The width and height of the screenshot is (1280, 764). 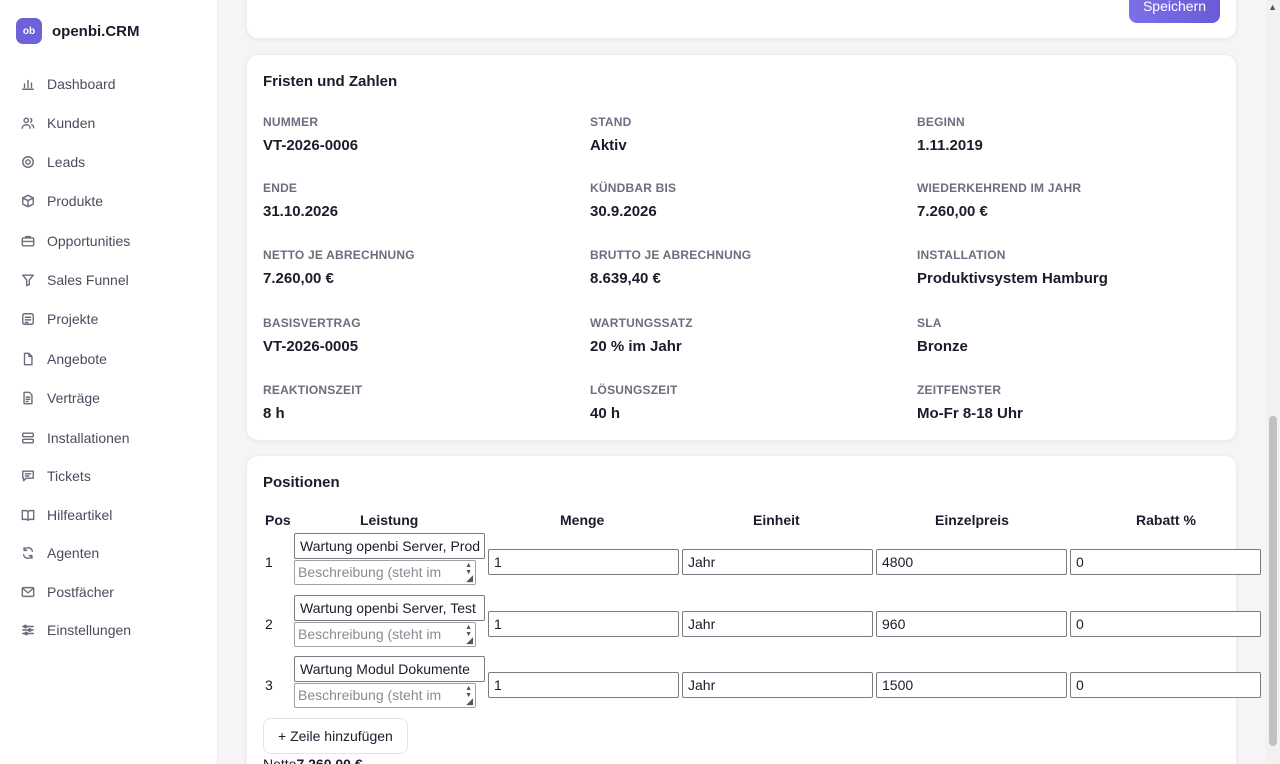 I want to click on field-label: INSTALLATION, so click(x=961, y=255).